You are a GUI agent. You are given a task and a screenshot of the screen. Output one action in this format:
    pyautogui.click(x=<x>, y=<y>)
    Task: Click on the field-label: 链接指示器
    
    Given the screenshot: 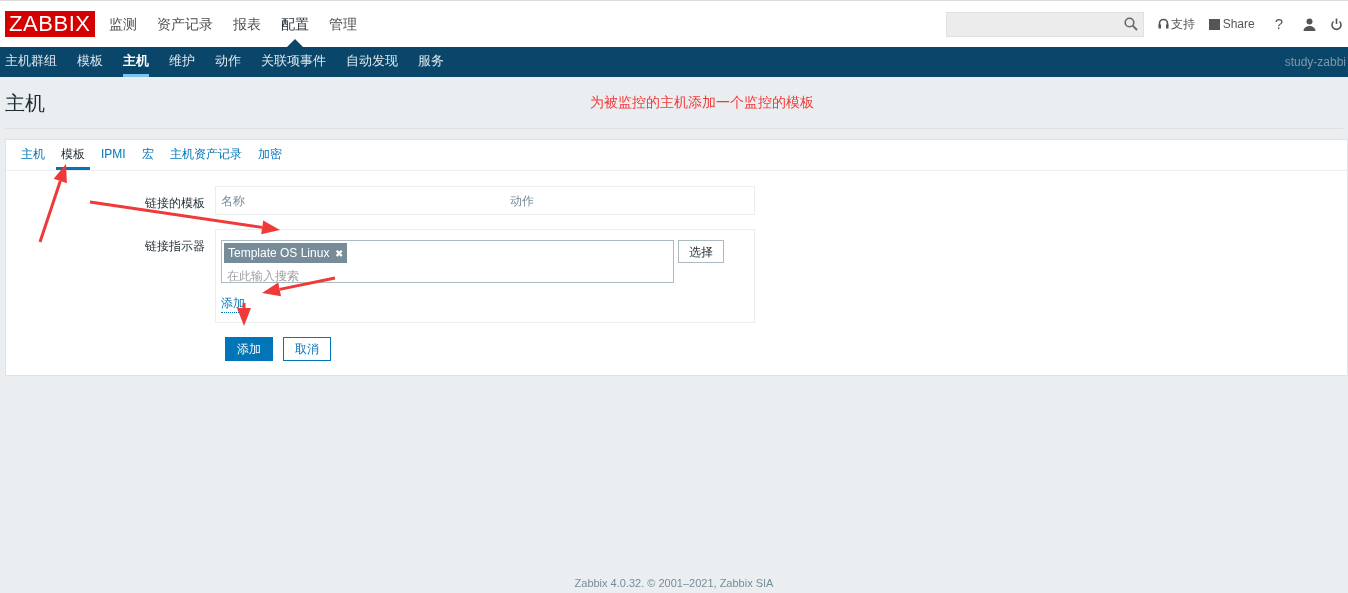 What is the action you would take?
    pyautogui.click(x=175, y=246)
    